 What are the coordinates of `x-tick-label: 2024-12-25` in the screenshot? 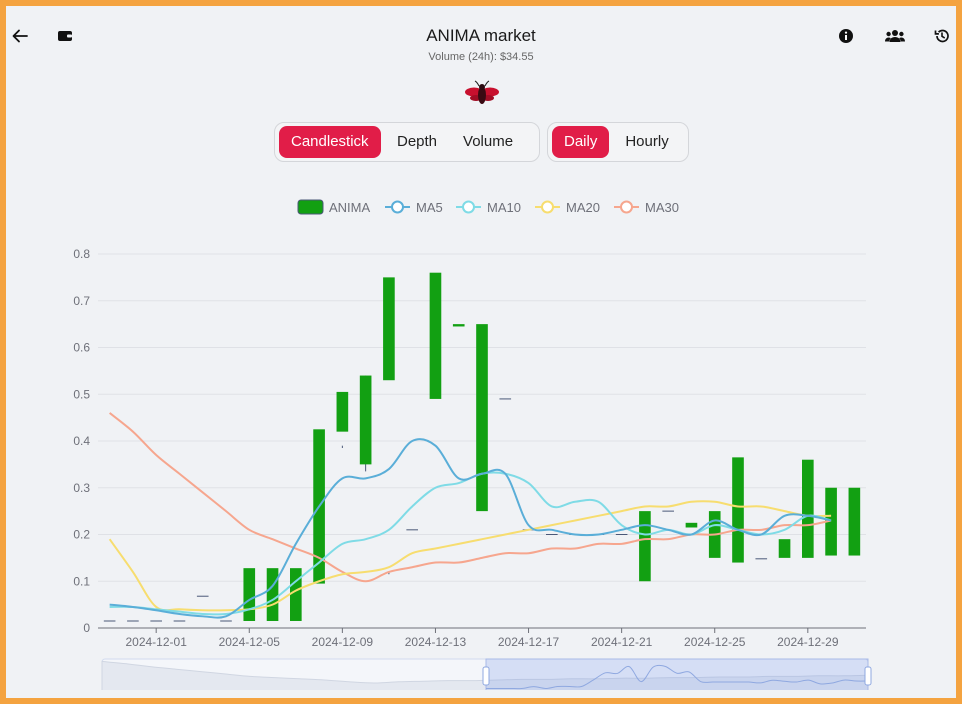 It's located at (715, 642).